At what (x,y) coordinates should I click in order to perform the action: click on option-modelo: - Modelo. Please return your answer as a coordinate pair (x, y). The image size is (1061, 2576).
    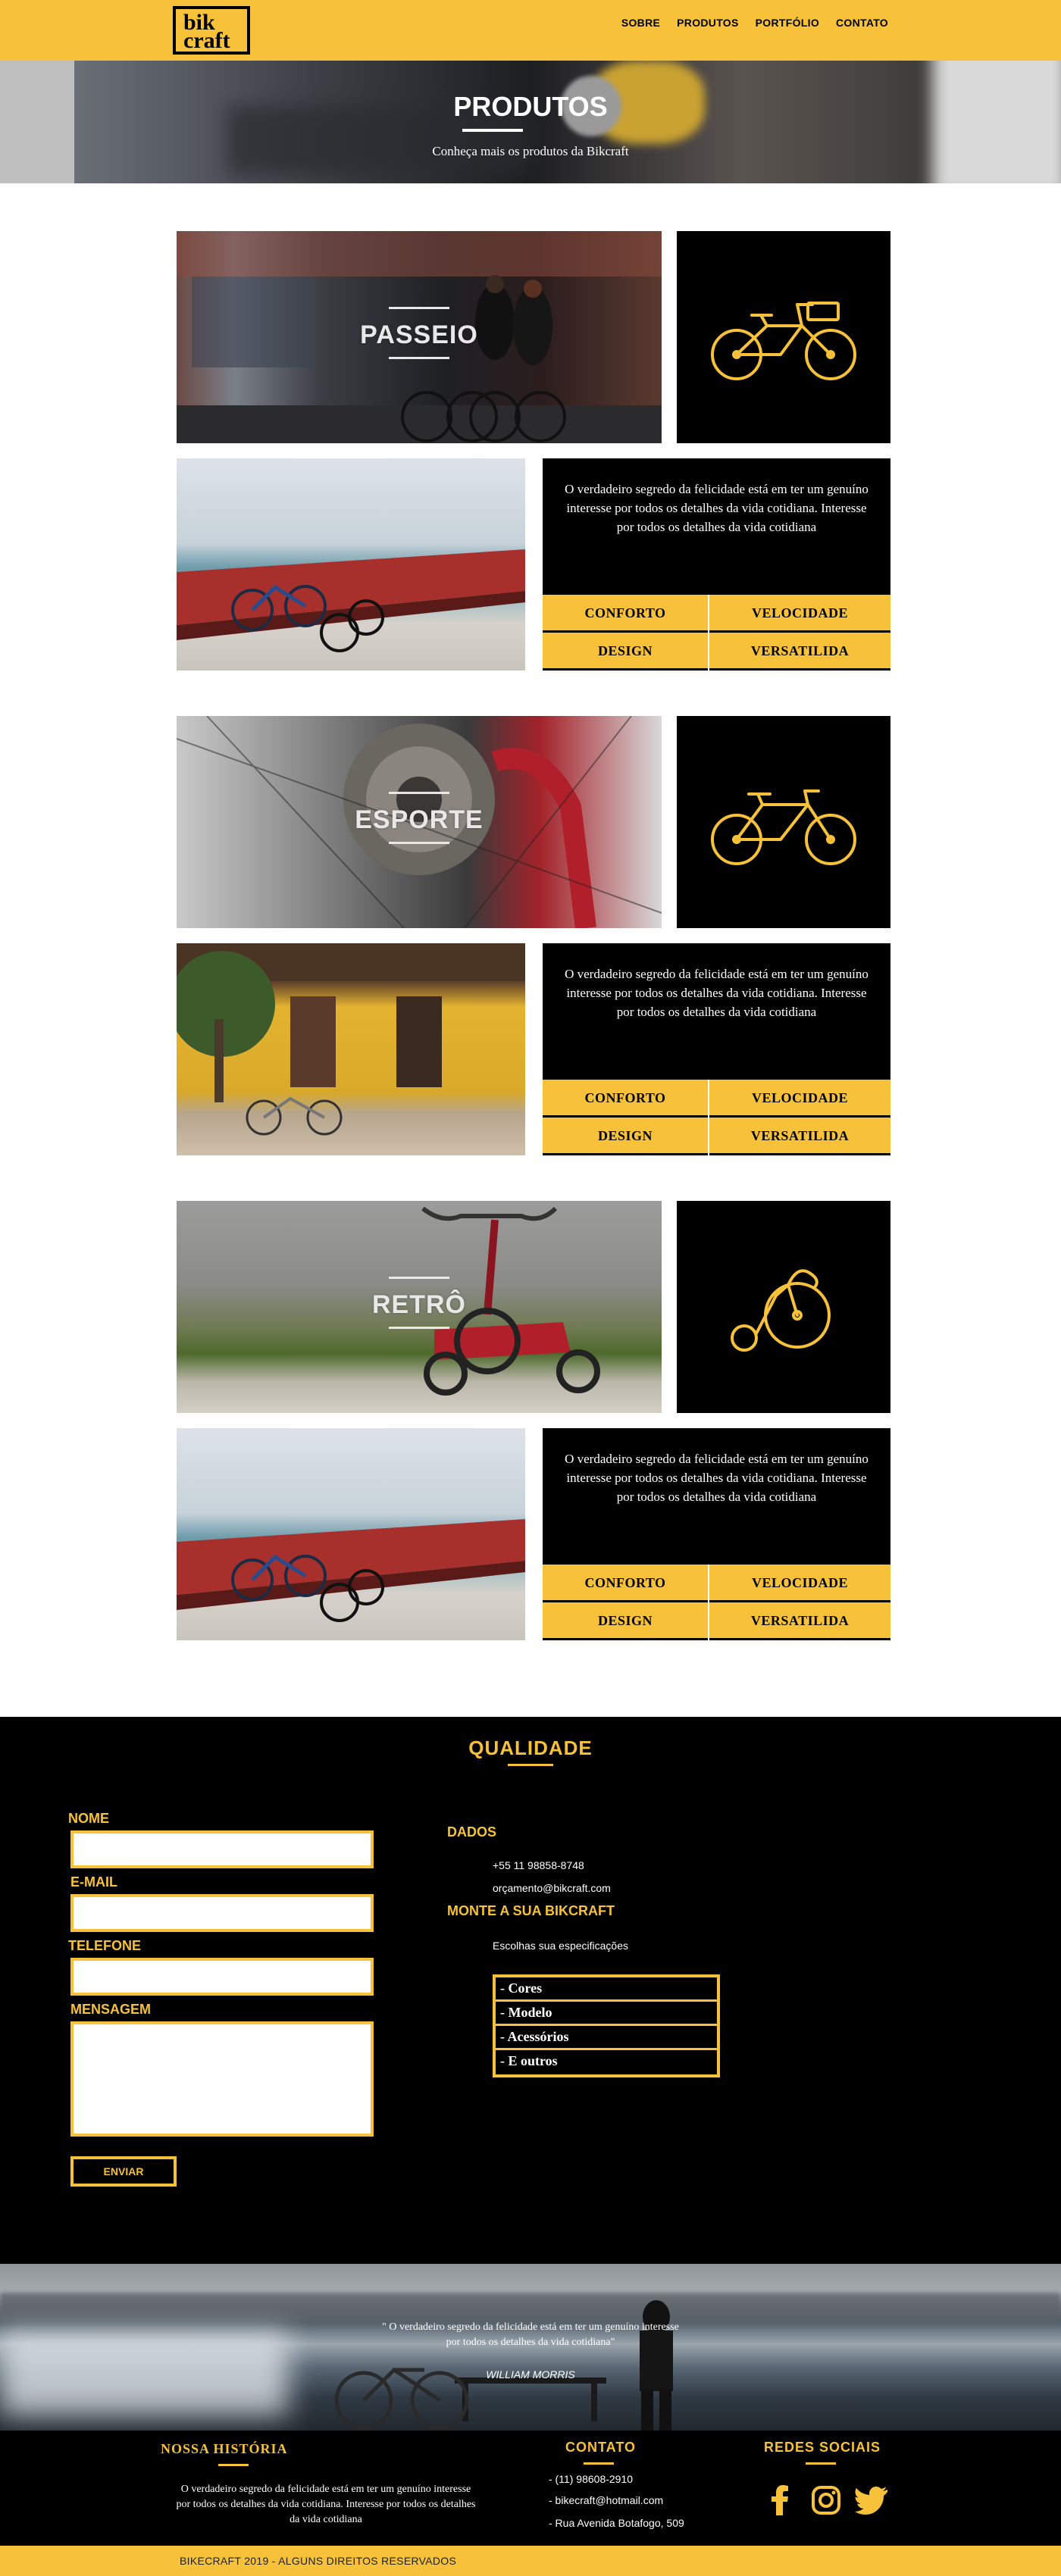
    Looking at the image, I should click on (606, 2014).